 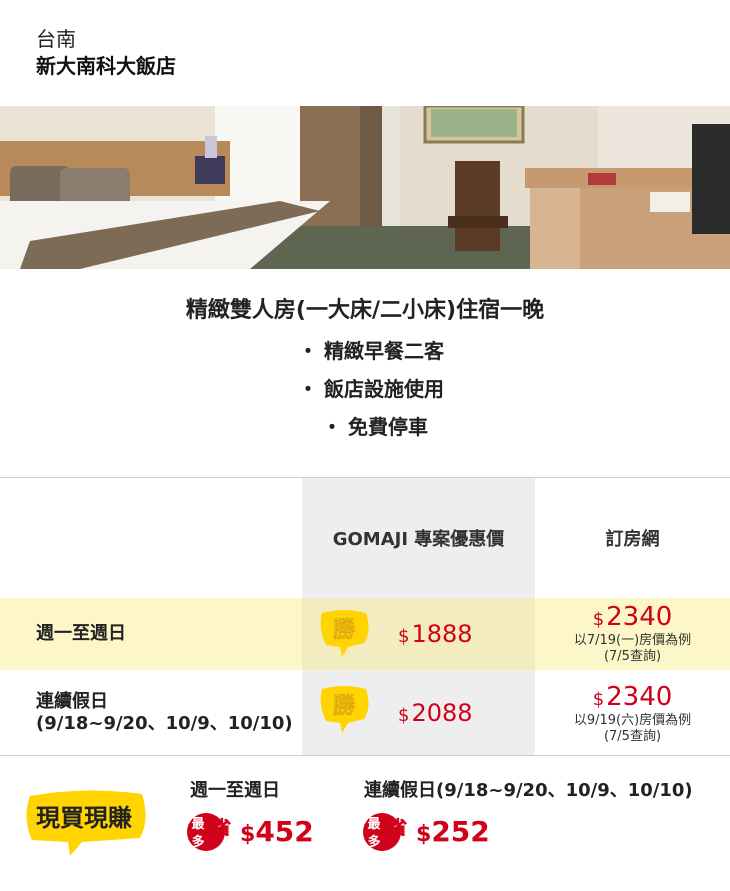 I want to click on table-divider, so click(x=365, y=755).